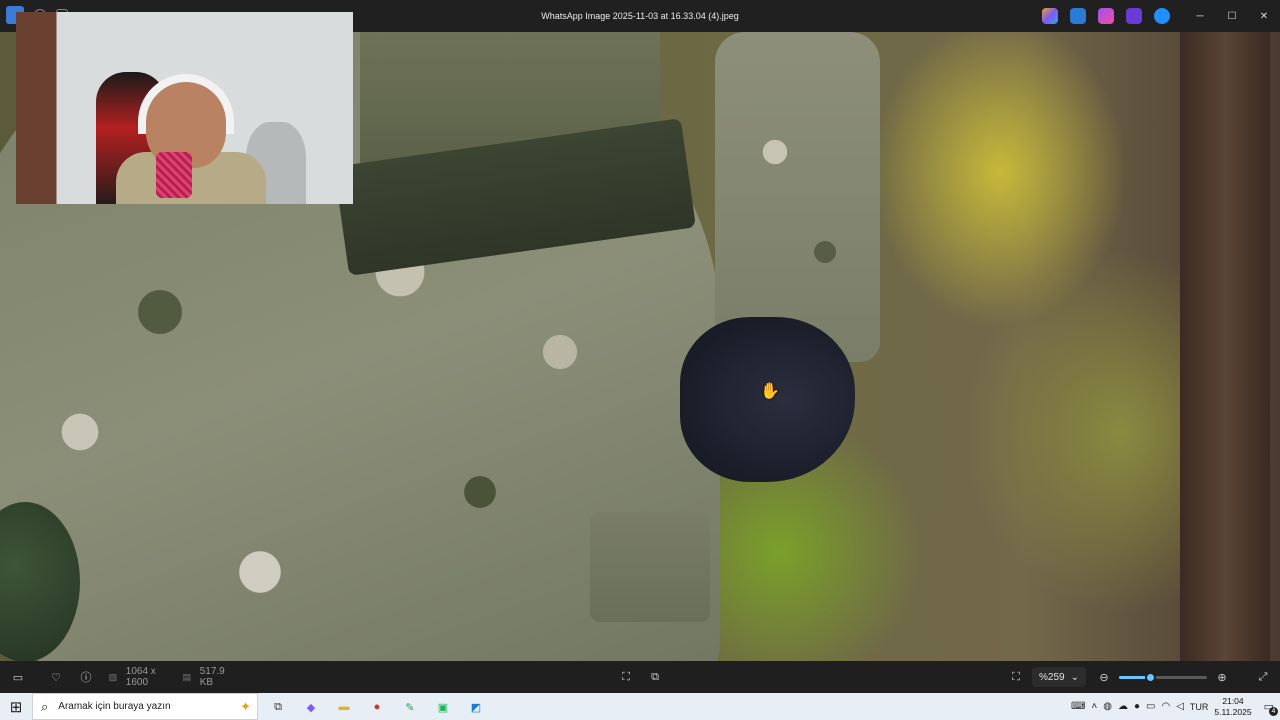  I want to click on image-dimensions: ▨ 1064 x 1600, so click(143, 677).